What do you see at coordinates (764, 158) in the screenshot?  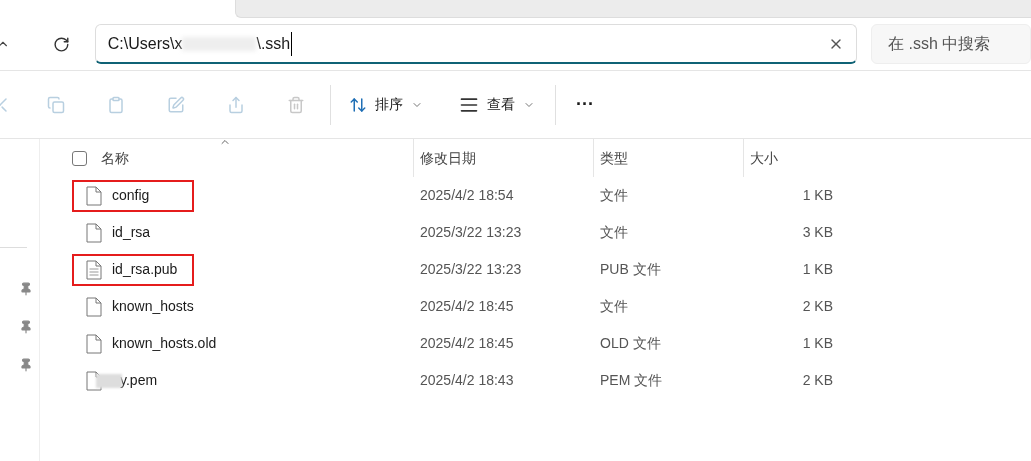 I see `column-header: 大小` at bounding box center [764, 158].